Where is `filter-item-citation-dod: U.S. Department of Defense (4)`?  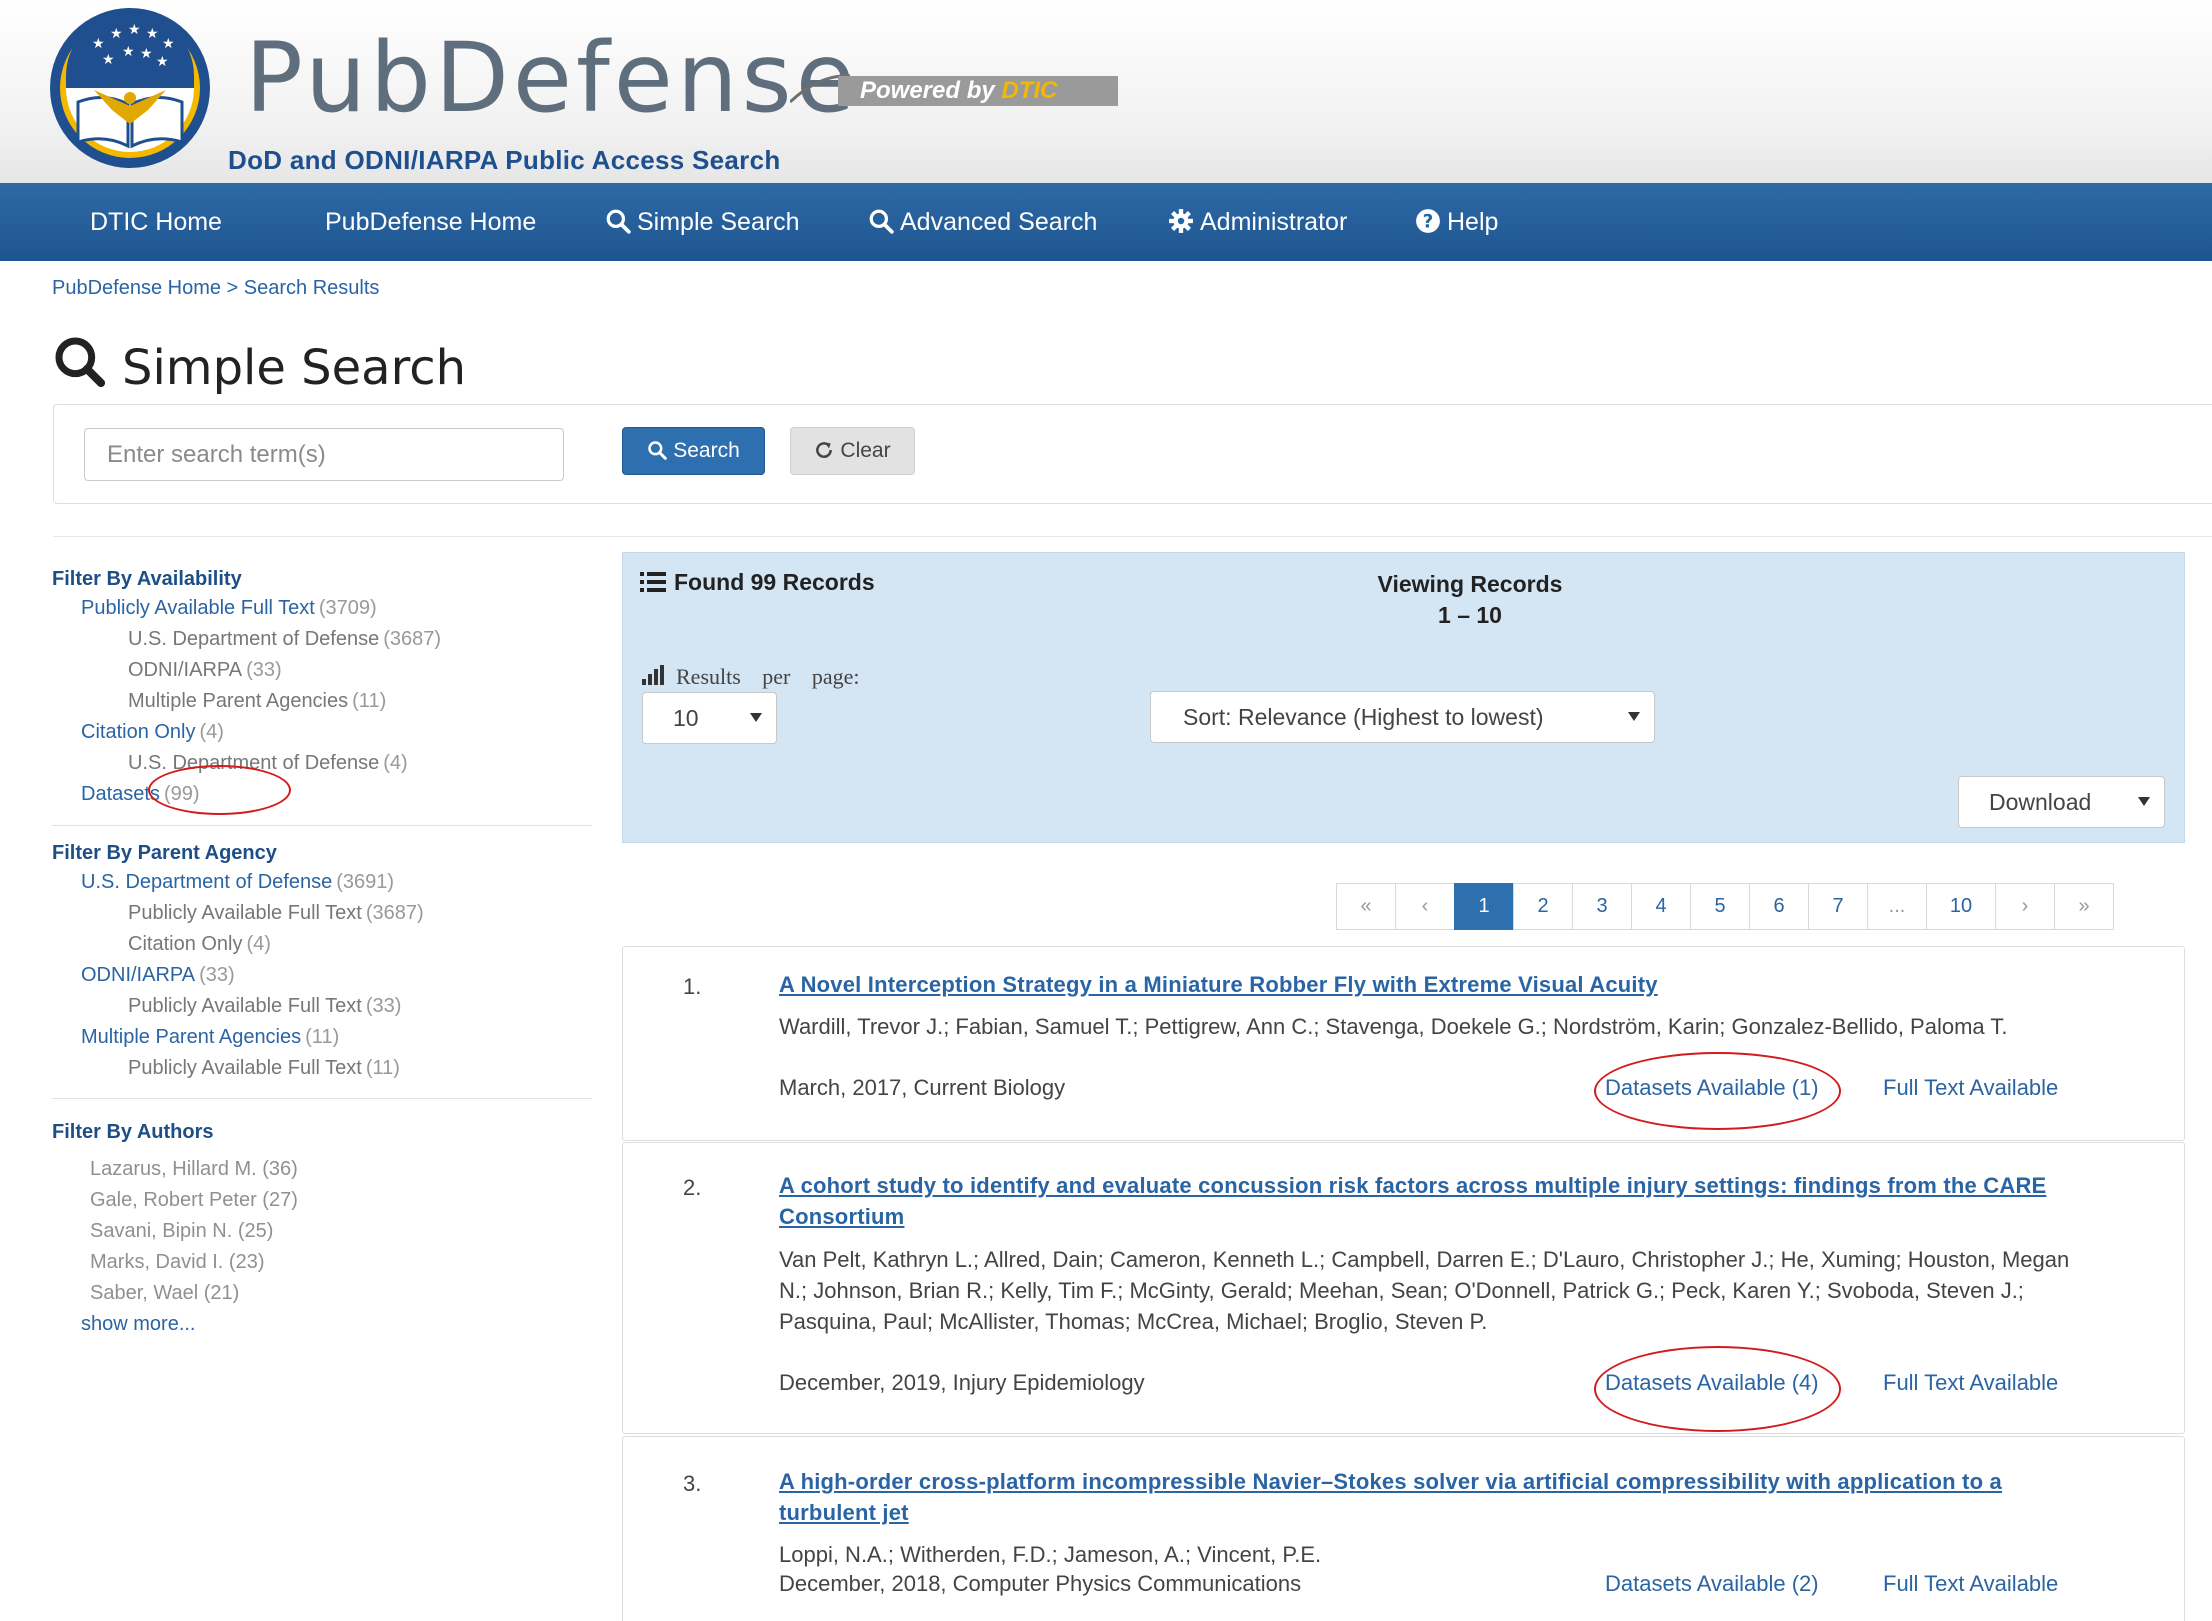
filter-item-citation-dod: U.S. Department of Defense (4) is located at coordinates (268, 763).